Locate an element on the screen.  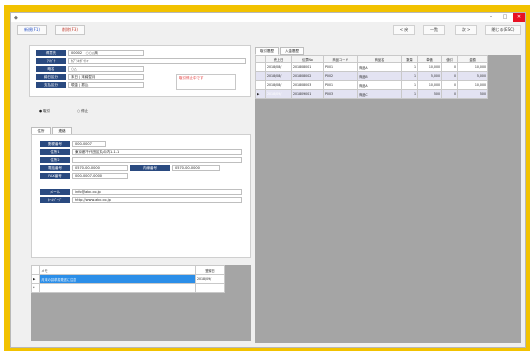
customer-code-field: 00002 ○○△商 is located at coordinates (106, 53).